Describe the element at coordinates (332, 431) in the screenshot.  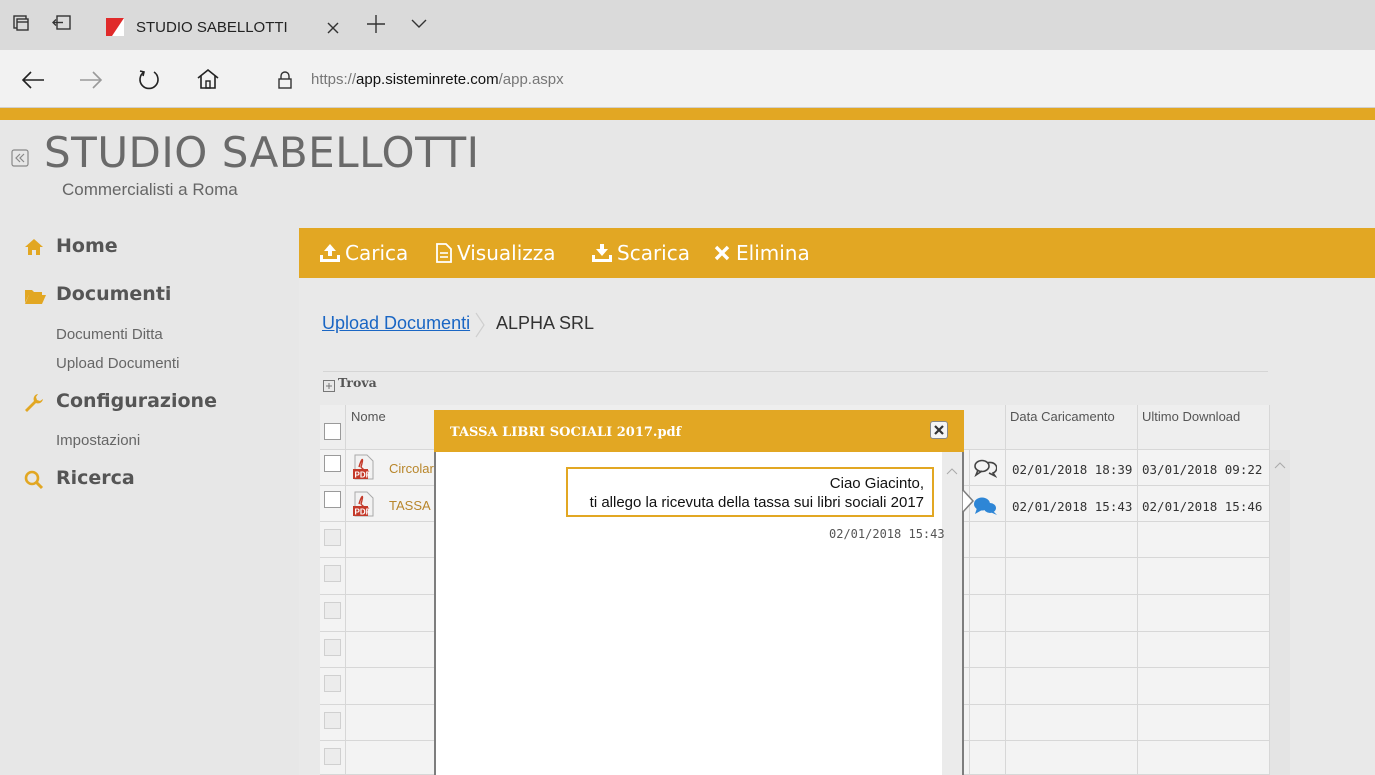
I see `select-all-checkbox` at that location.